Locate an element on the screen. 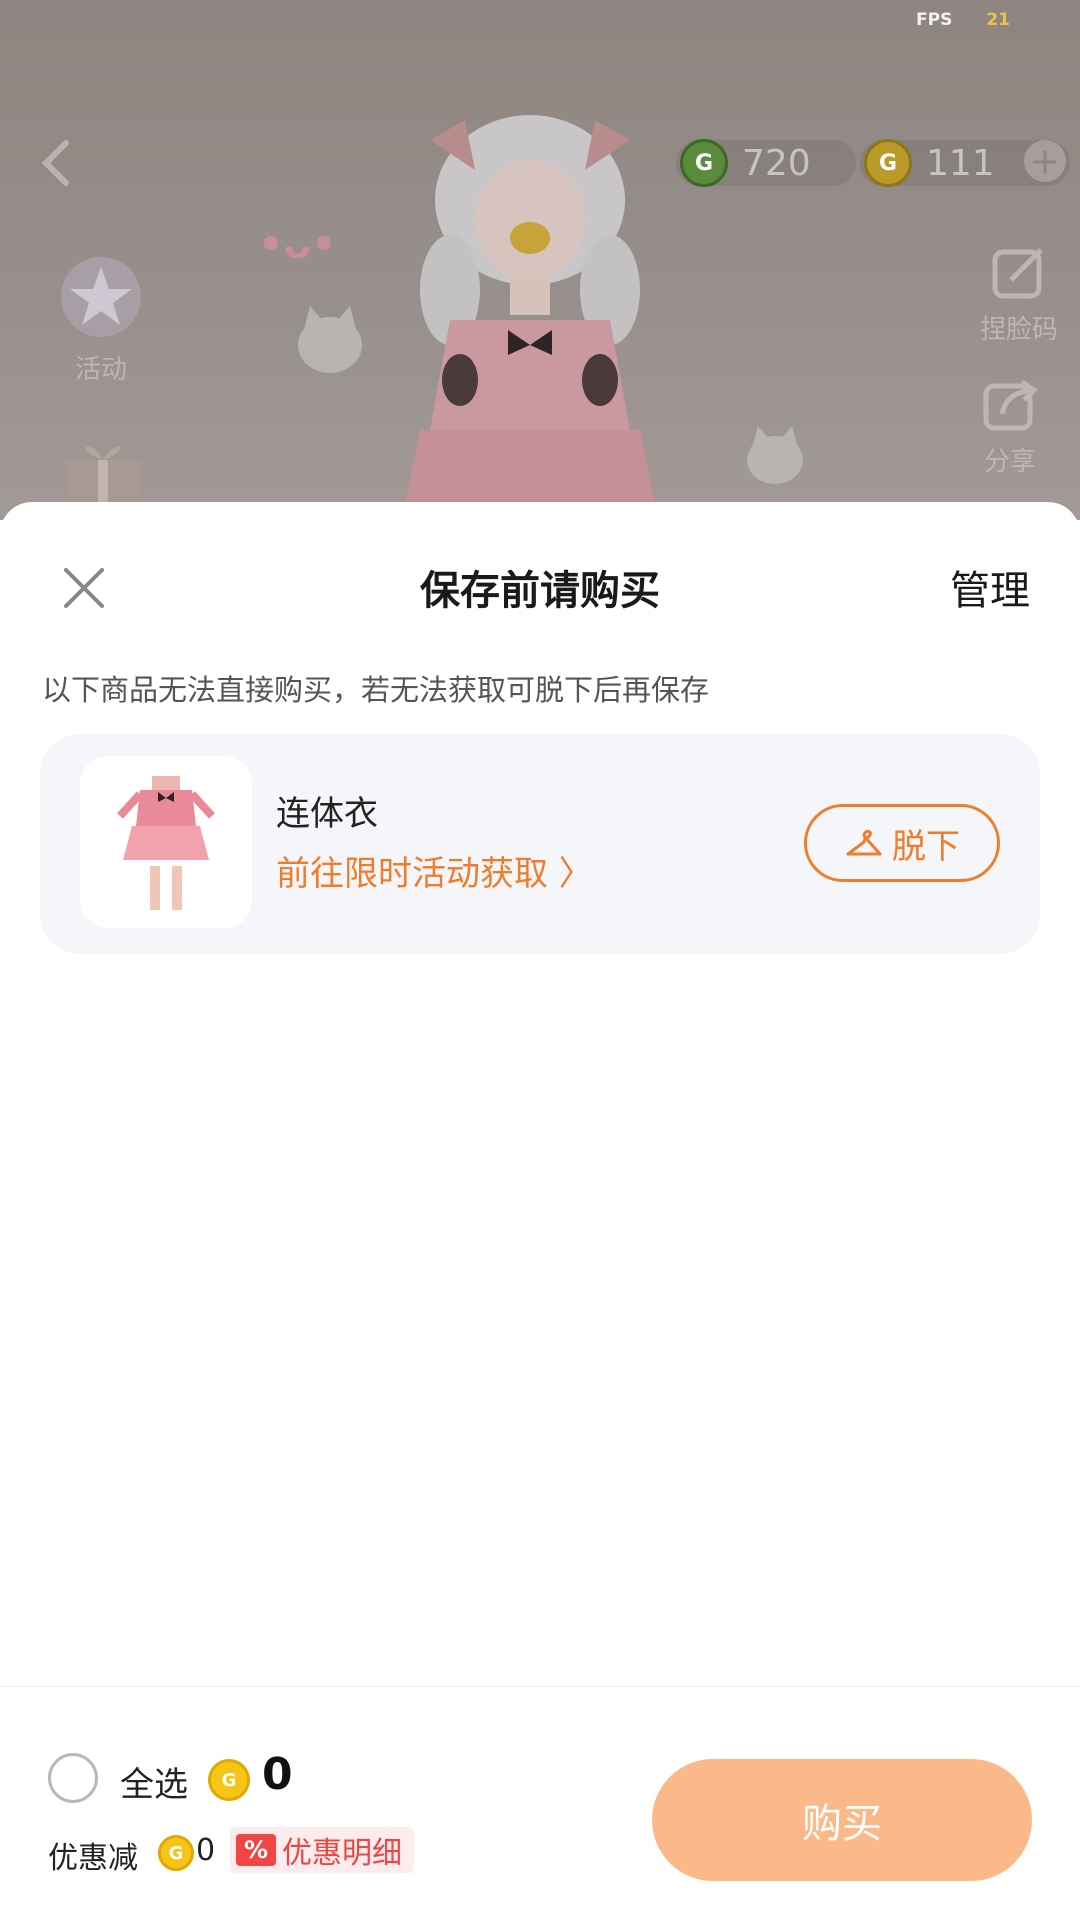 This screenshot has width=1080, height=1921. hanger-icon is located at coordinates (864, 842).